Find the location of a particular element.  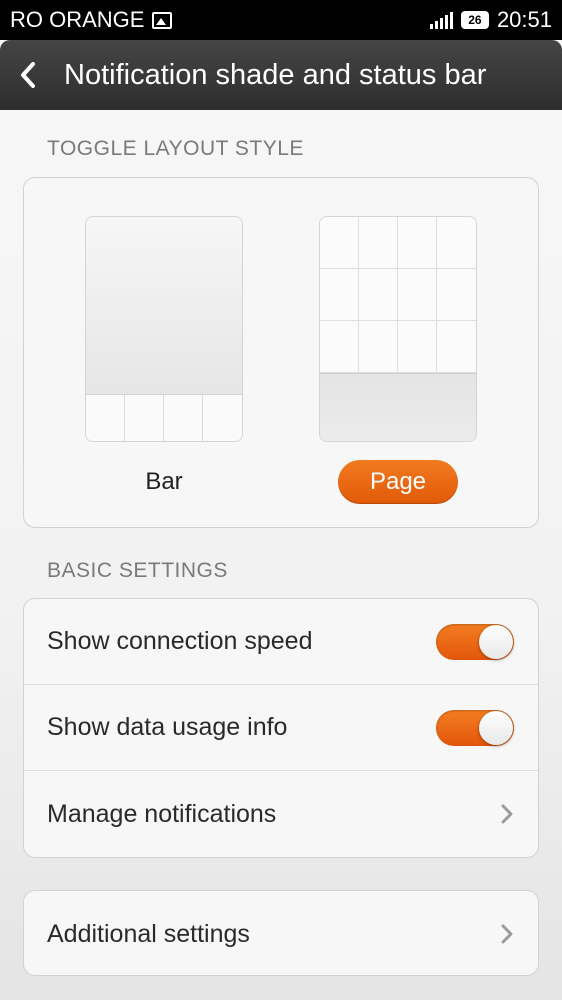

action-bar: Notification shade and status bar is located at coordinates (281, 75).